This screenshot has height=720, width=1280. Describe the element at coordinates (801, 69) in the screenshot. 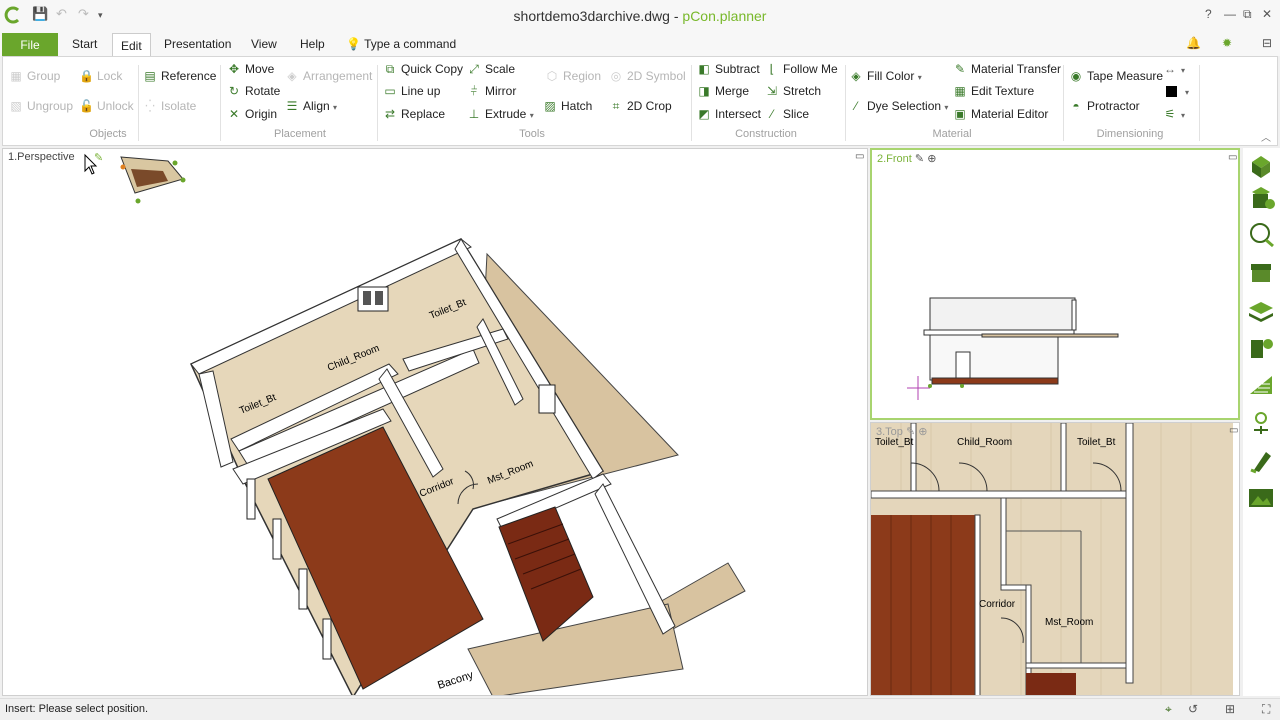

I see `follow-me-button: ⌊ Follow Me` at that location.